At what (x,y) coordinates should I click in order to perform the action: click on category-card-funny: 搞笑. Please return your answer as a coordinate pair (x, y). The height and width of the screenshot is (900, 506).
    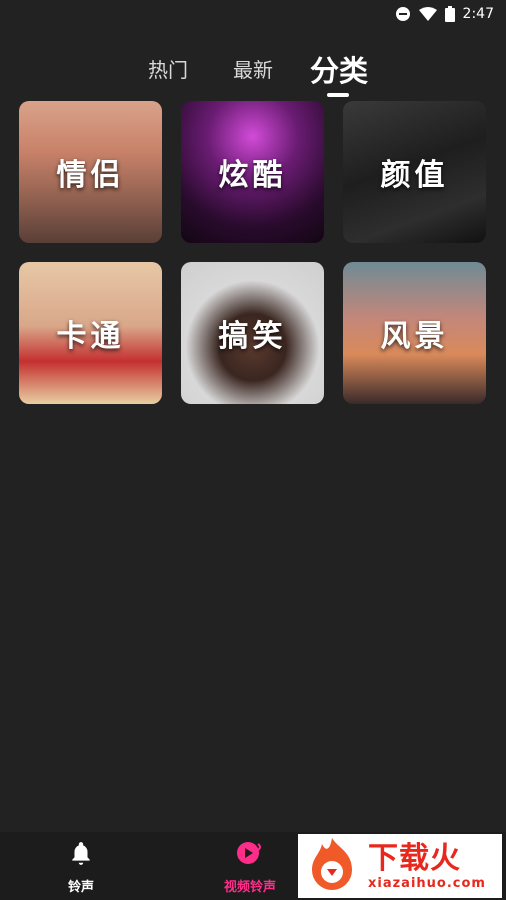
    Looking at the image, I should click on (252, 333).